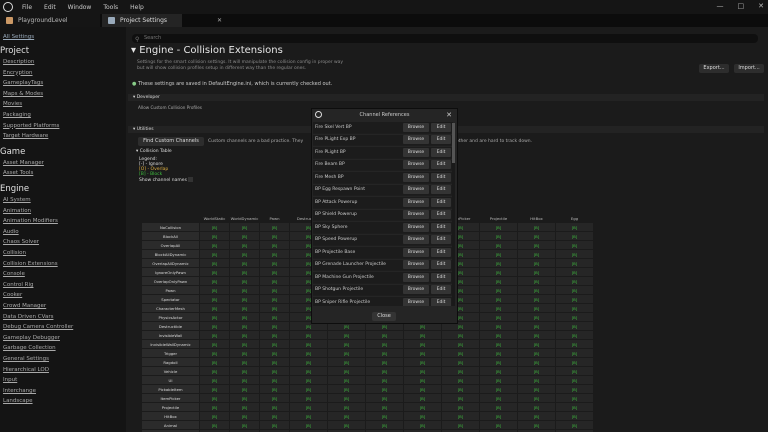 This screenshot has width=768, height=432. Describe the element at coordinates (384, 316) in the screenshot. I see `close-button: Close` at that location.